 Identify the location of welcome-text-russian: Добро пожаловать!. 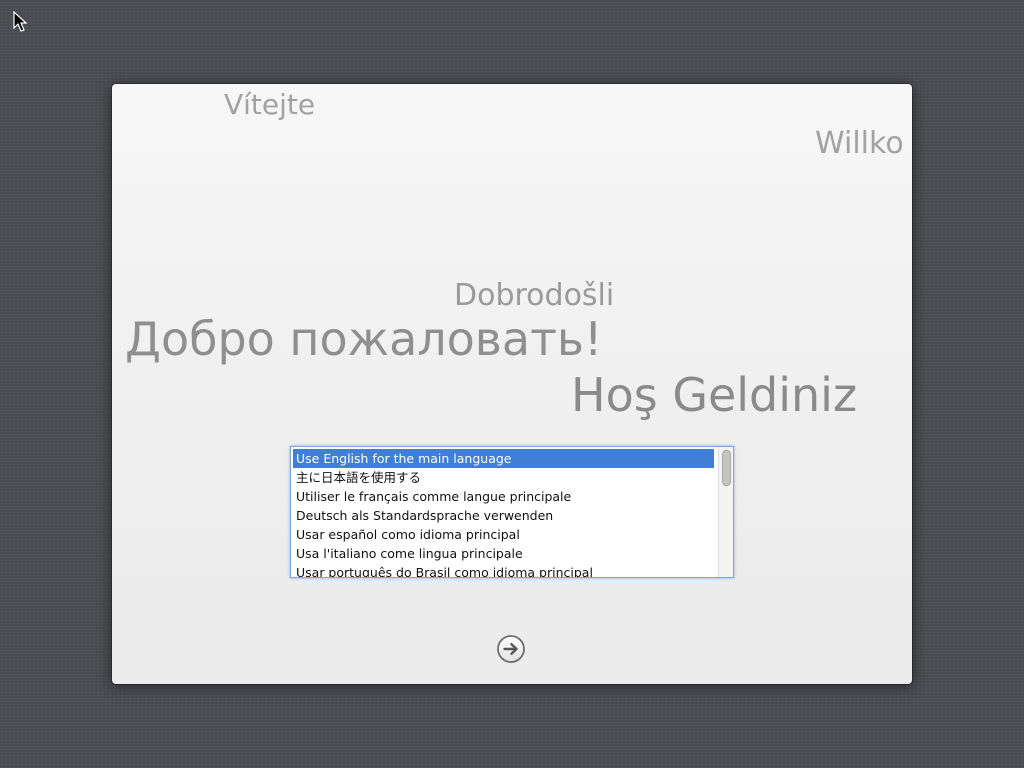
(364, 339).